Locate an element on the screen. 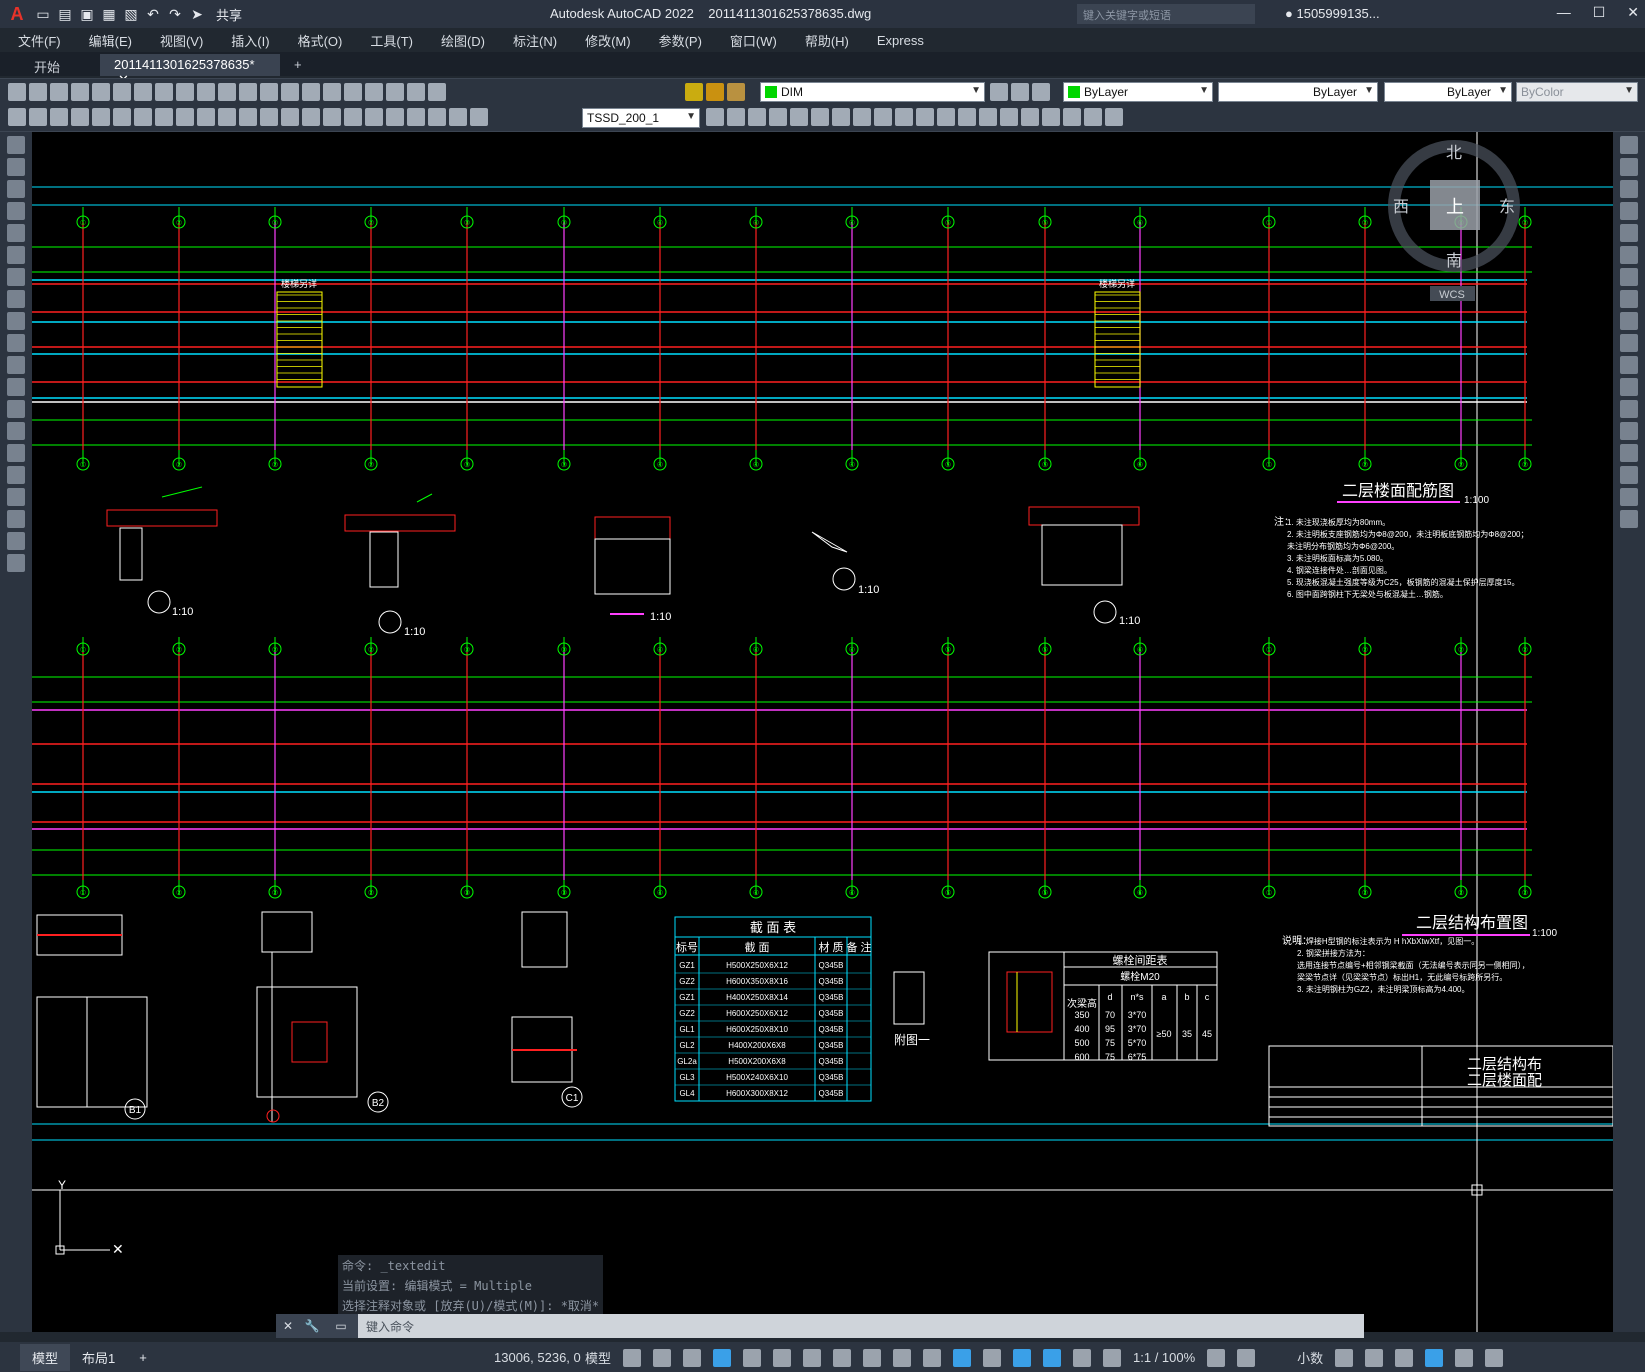 This screenshot has width=1645, height=1372. copy-object-icon is located at coordinates (1629, 167).